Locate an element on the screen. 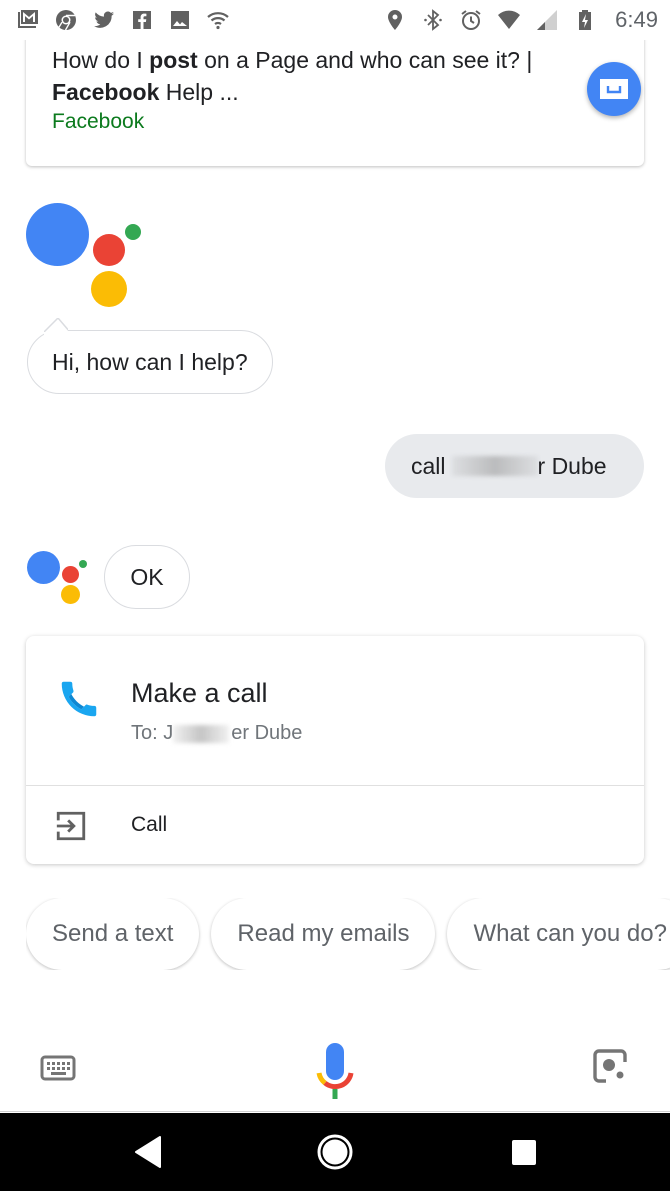 This screenshot has width=670, height=1191. system-icons: 6:49 is located at coordinates (520, 20).